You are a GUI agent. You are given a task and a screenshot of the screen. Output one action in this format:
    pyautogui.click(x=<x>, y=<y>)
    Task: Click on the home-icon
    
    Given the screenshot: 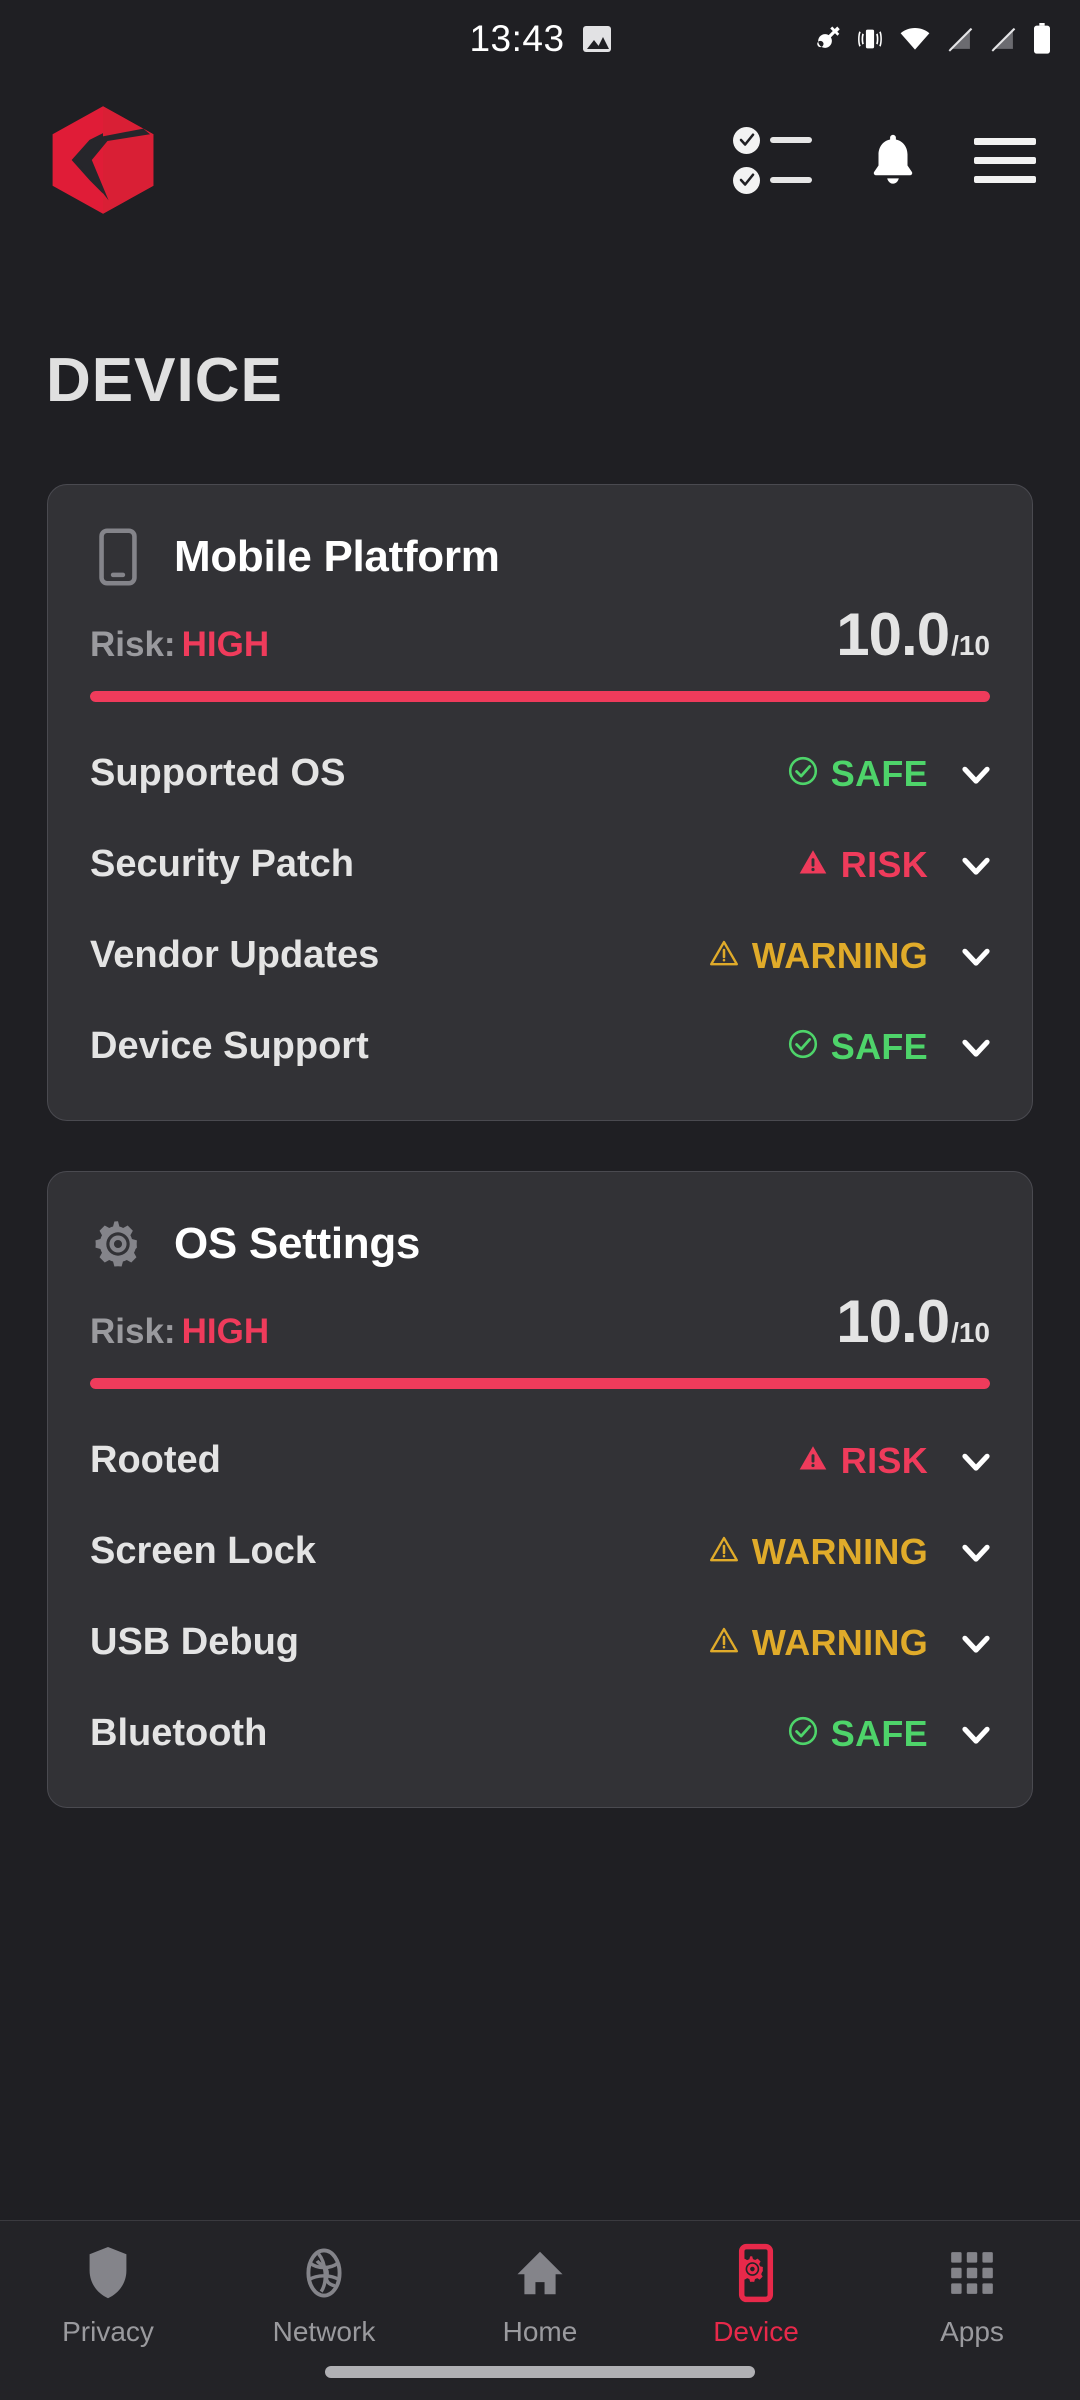 What is the action you would take?
    pyautogui.click(x=540, y=2273)
    